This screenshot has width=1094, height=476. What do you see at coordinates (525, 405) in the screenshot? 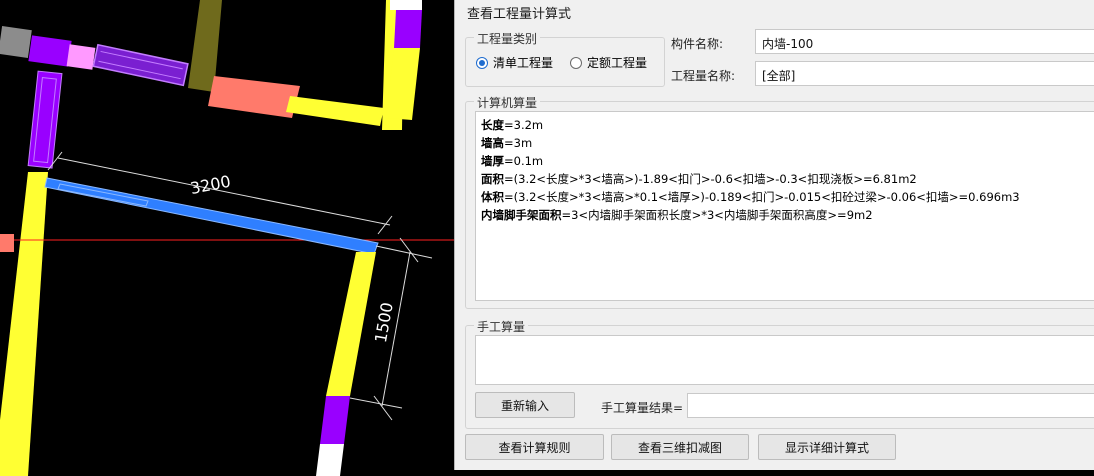
I see `reinput-button: 重新输入` at bounding box center [525, 405].